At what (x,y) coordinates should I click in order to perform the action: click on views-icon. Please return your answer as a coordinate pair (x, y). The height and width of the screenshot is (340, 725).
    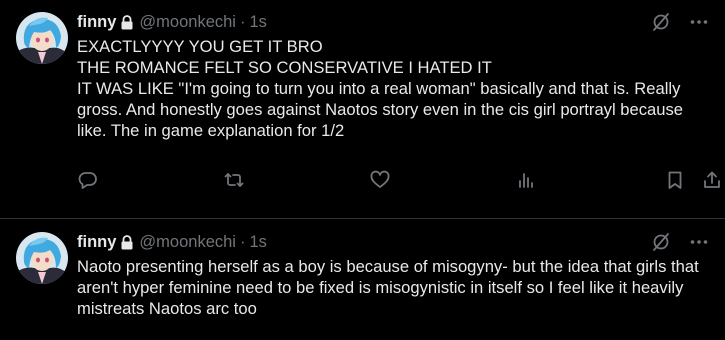
    Looking at the image, I should click on (526, 180).